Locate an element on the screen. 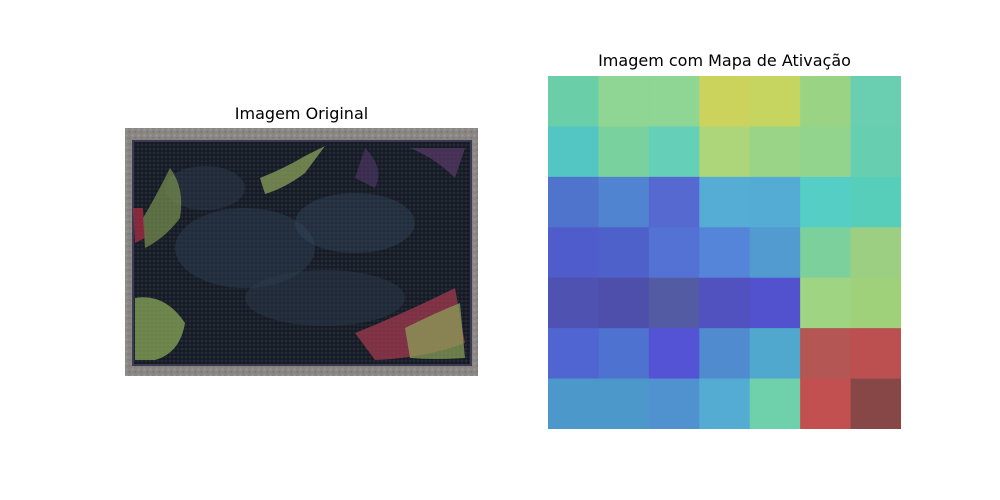  original-image-title: Imagem Original is located at coordinates (301, 113).